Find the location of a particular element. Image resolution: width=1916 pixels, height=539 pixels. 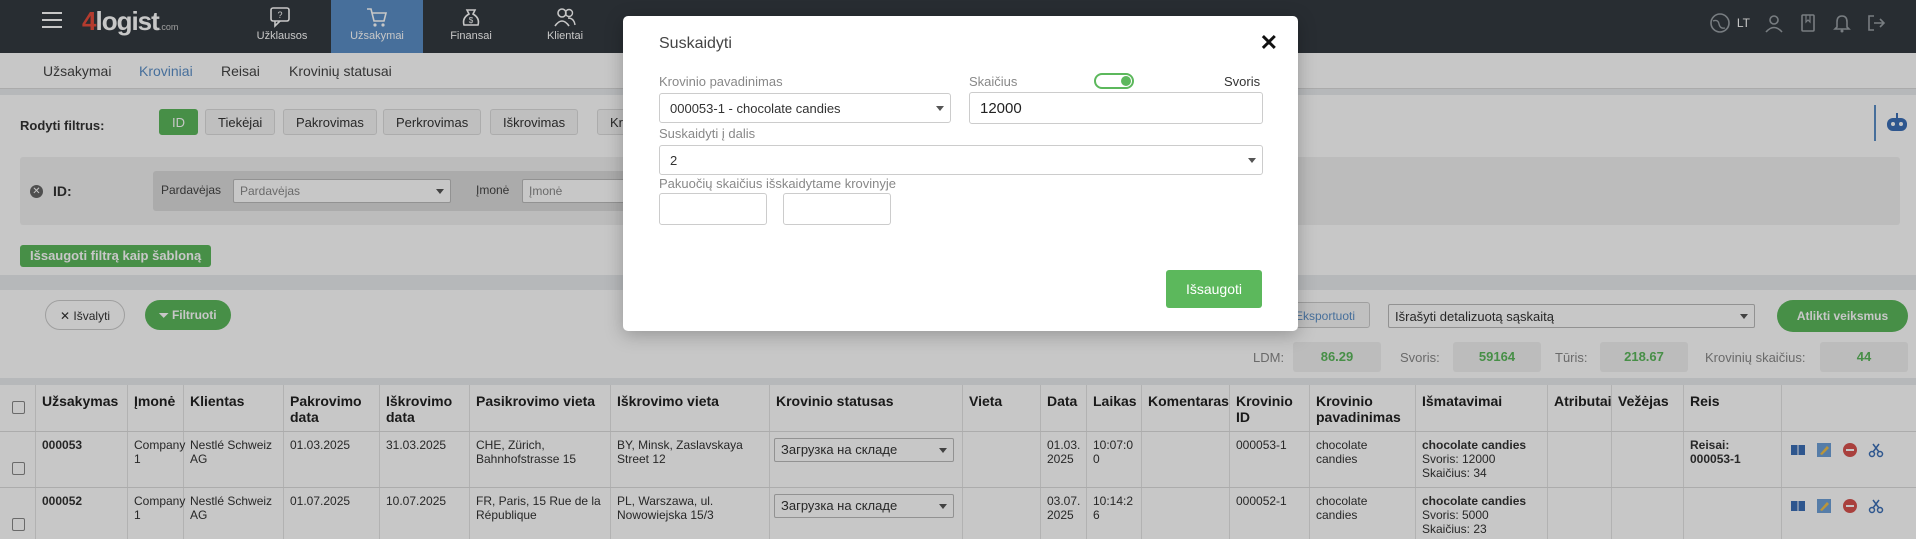

packages-label: Pakuočių skaičius išskaidytame krovinyje is located at coordinates (777, 183).